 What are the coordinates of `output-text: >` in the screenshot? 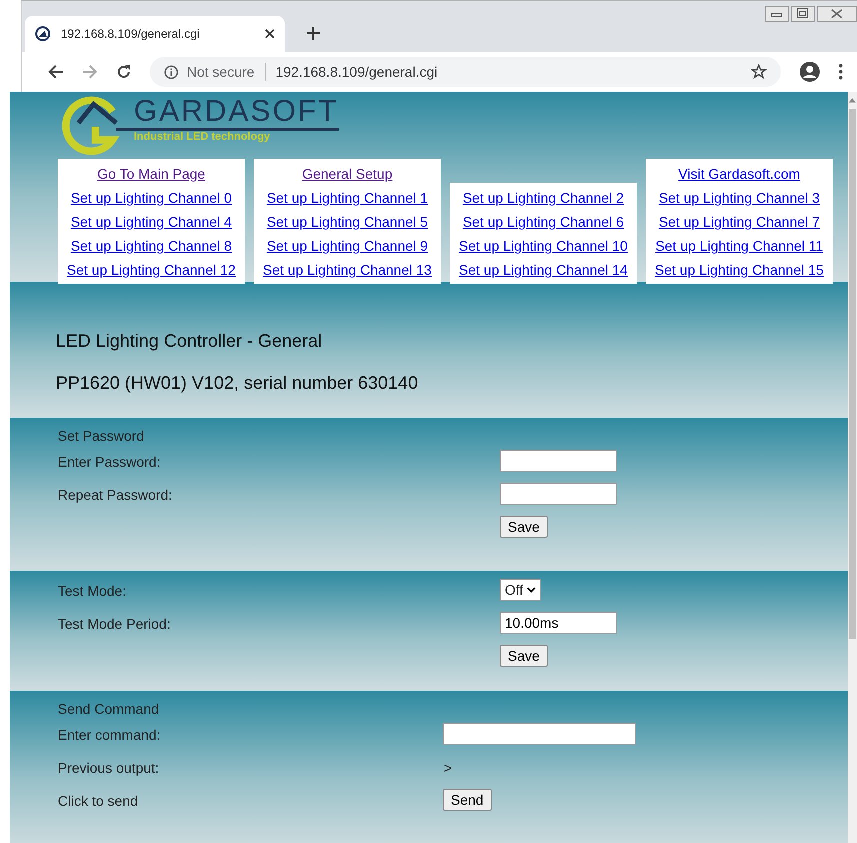 It's located at (447, 767).